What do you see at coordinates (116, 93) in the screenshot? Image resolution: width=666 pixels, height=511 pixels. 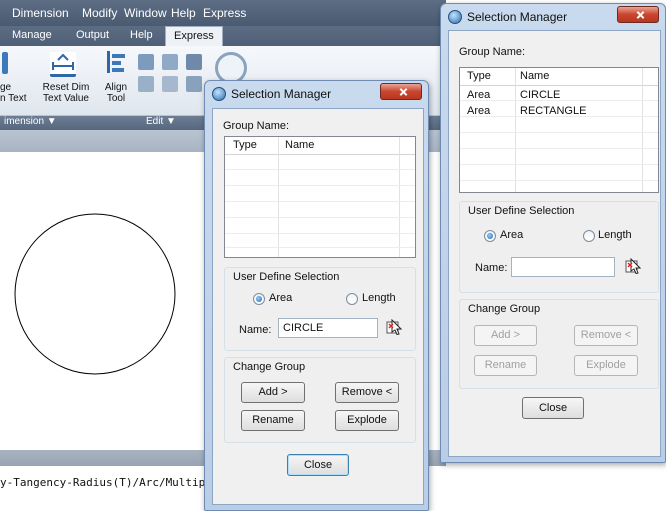 I see `ribbon-label-align-tool: Align Tool` at bounding box center [116, 93].